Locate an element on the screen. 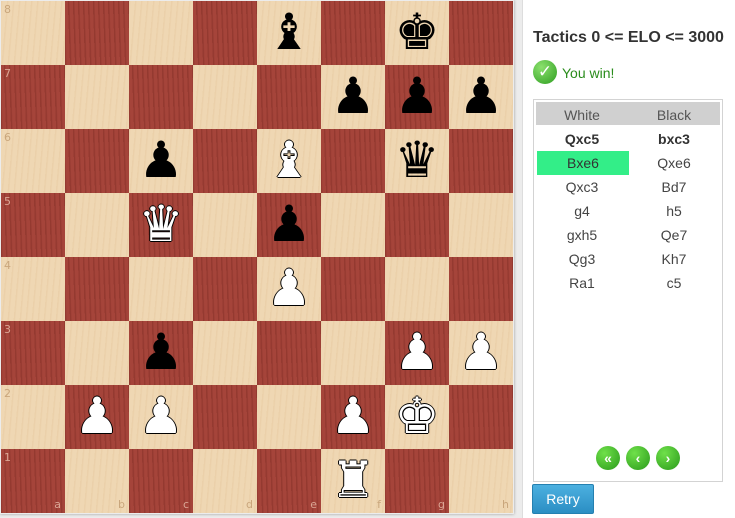 The width and height of the screenshot is (735, 518). move-black: Bd7 is located at coordinates (674, 187).